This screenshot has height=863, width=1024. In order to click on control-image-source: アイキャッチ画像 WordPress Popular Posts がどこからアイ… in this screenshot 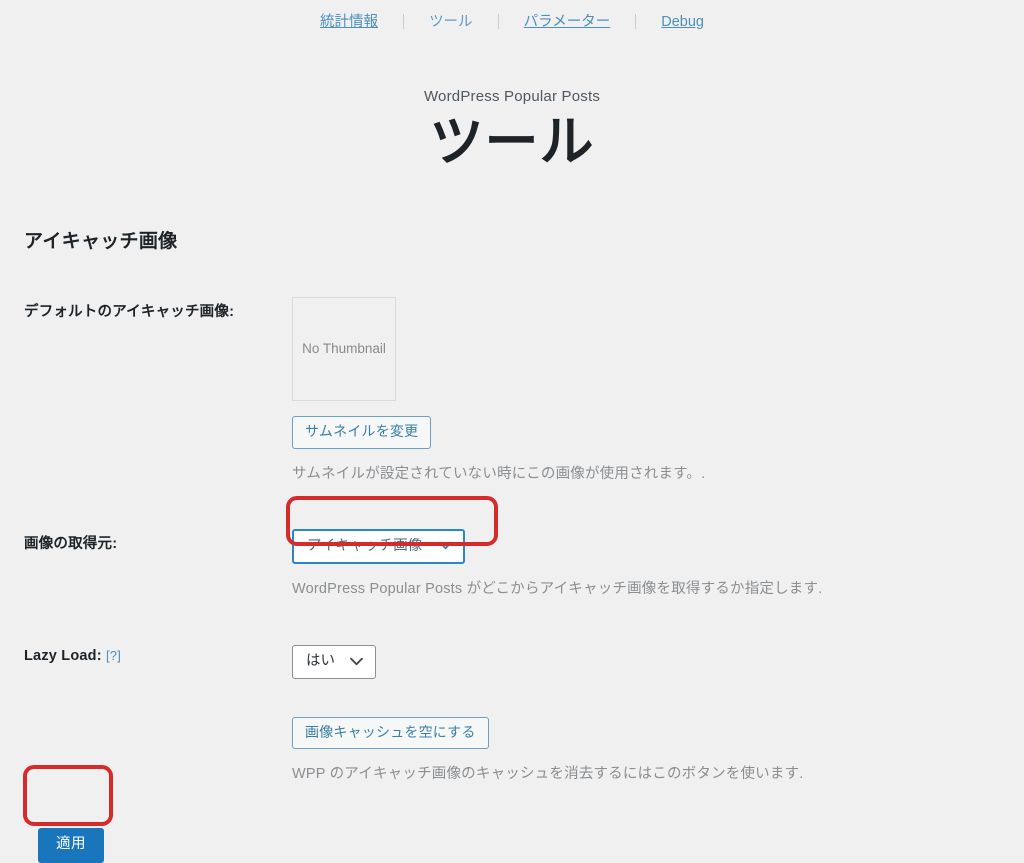, I will do `click(646, 563)`.